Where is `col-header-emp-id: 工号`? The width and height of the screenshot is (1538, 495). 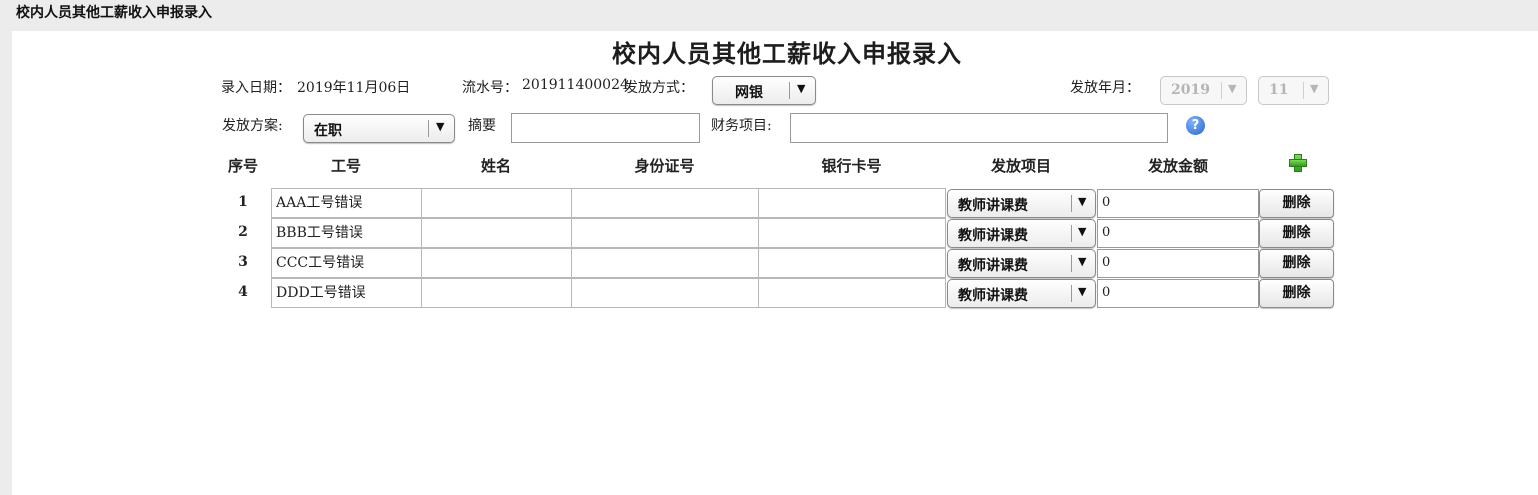
col-header-emp-id: 工号 is located at coordinates (345, 166).